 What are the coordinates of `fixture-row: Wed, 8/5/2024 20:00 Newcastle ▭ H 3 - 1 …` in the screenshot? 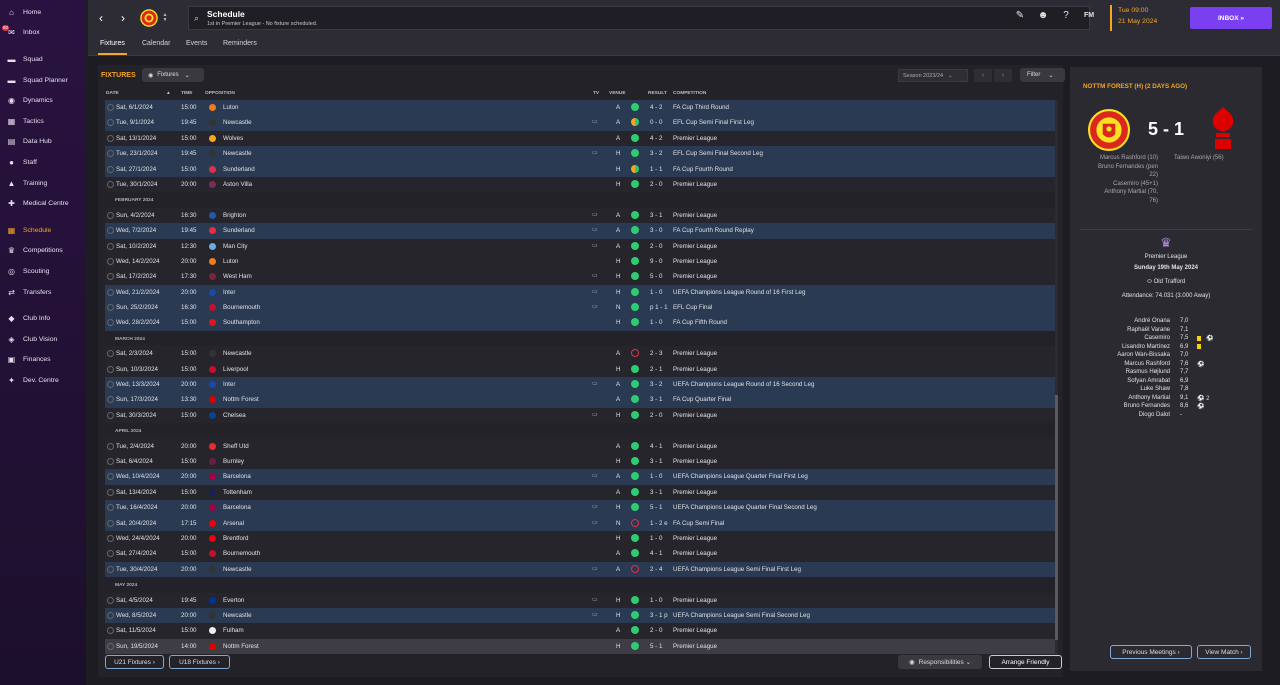 It's located at (580, 615).